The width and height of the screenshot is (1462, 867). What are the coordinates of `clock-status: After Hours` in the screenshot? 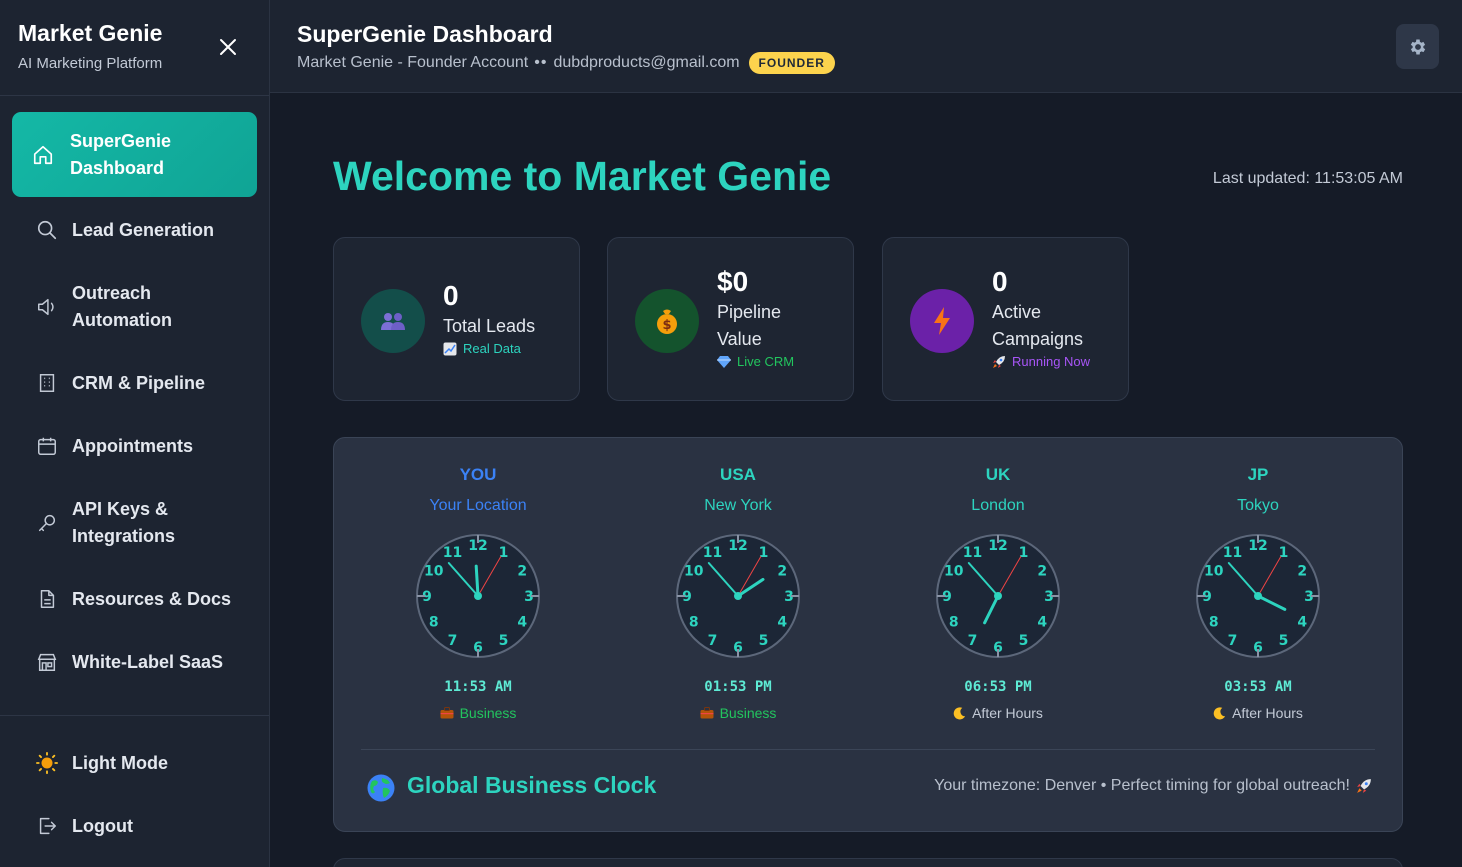 It's located at (998, 713).